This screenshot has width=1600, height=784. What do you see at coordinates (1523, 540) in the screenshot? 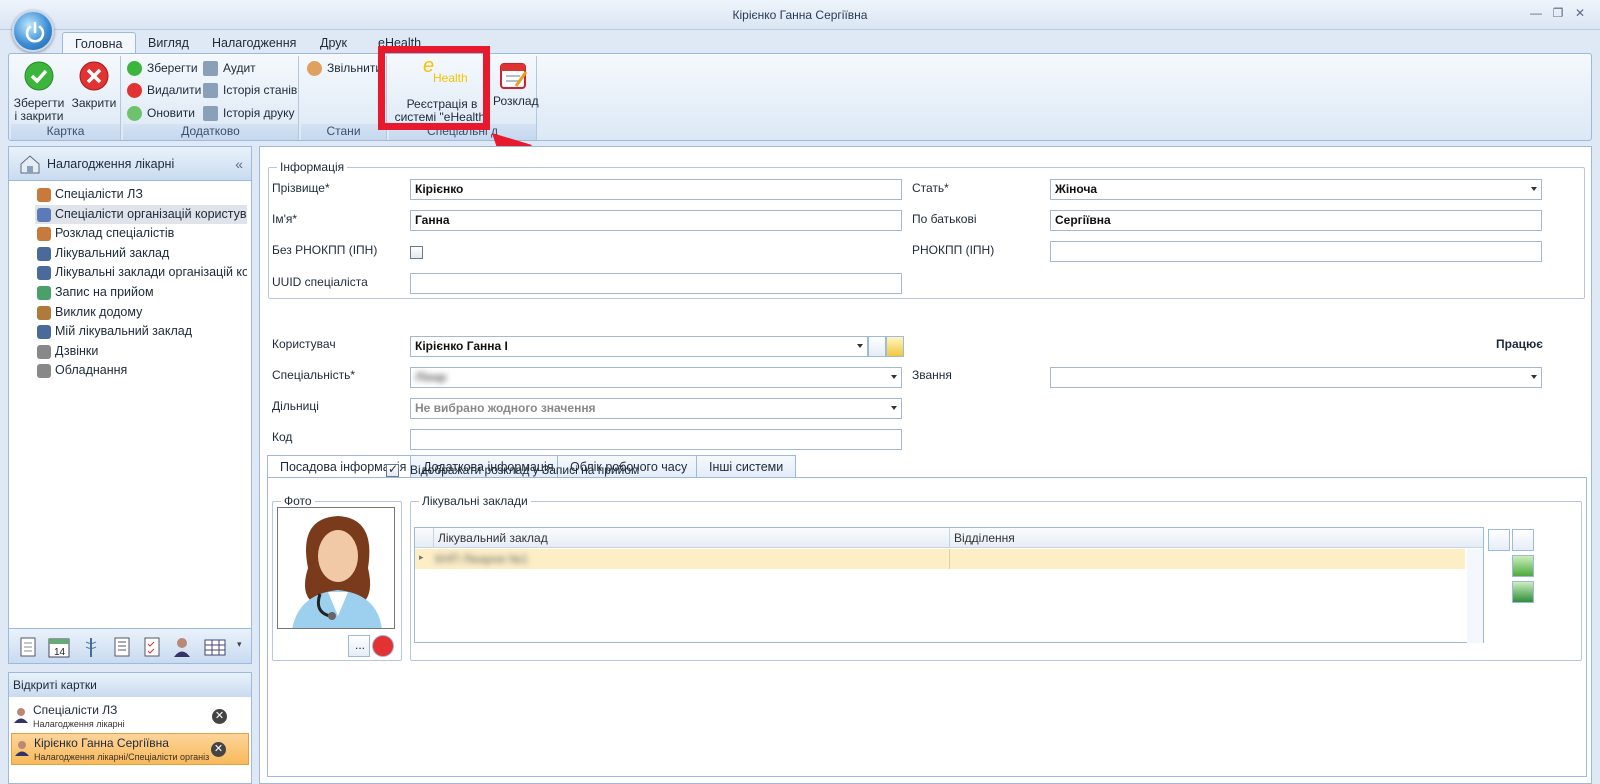
I see `tools-icon` at bounding box center [1523, 540].